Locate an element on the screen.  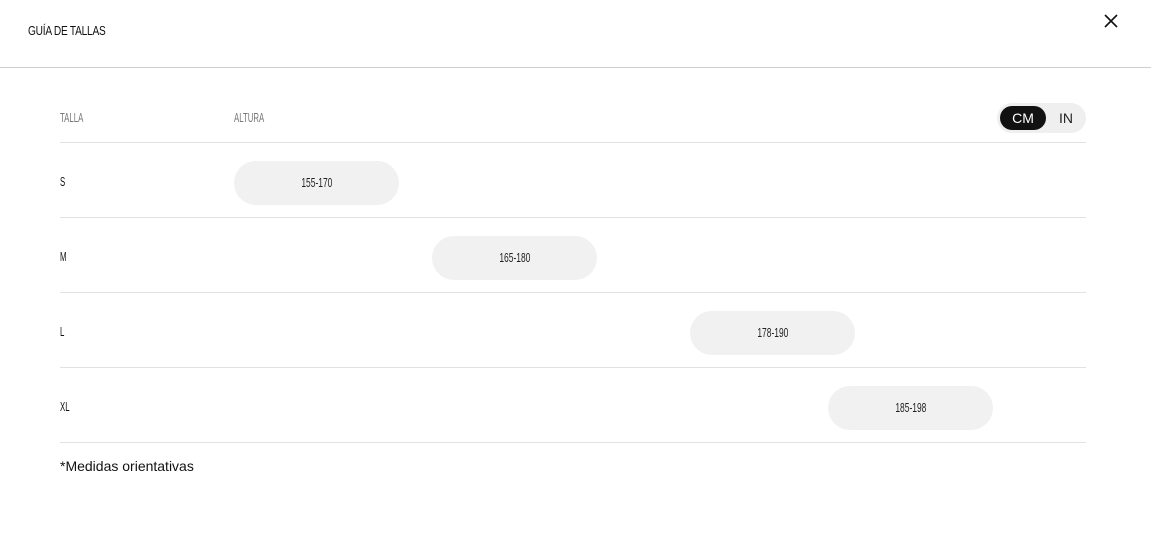
height-range-pill: 185-198 is located at coordinates (910, 408).